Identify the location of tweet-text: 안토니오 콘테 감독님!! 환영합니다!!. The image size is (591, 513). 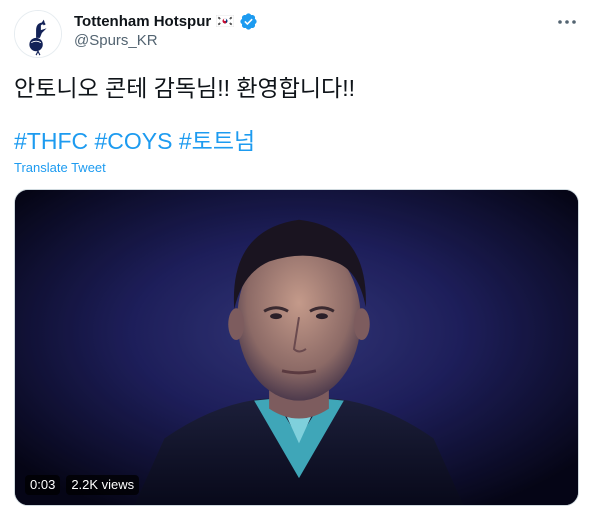
(184, 88).